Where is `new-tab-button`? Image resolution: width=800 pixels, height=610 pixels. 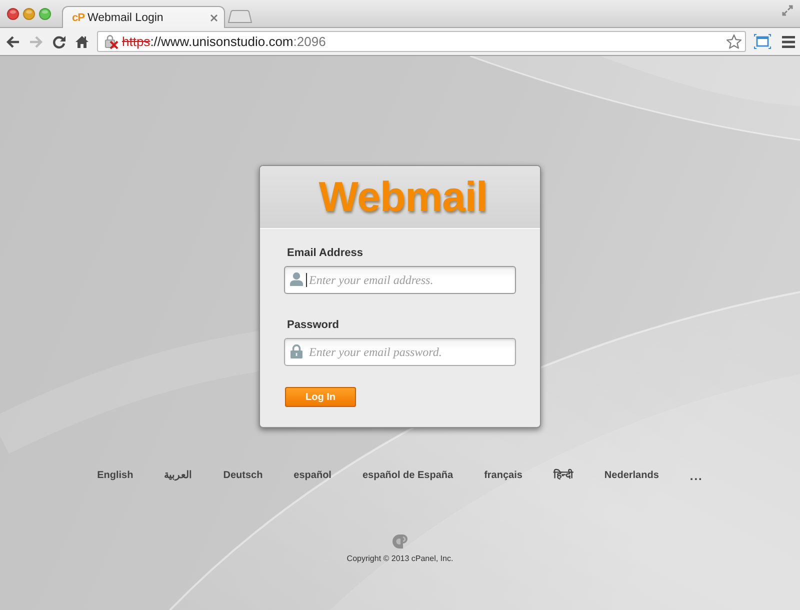 new-tab-button is located at coordinates (240, 16).